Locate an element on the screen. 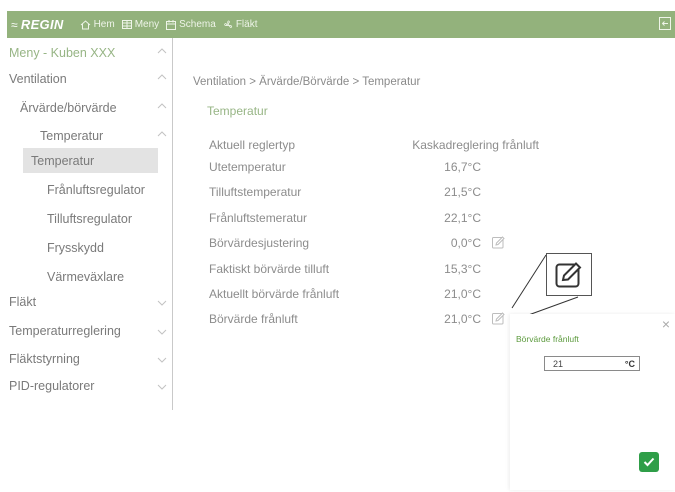  sidebar-item-frysskydd: Frysskydd is located at coordinates (90, 248).